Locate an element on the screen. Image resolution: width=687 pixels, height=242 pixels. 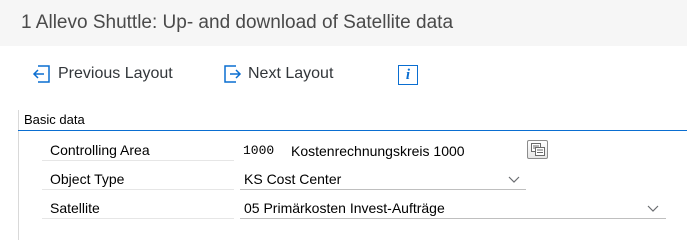
group-title: Basic data is located at coordinates (54, 119).